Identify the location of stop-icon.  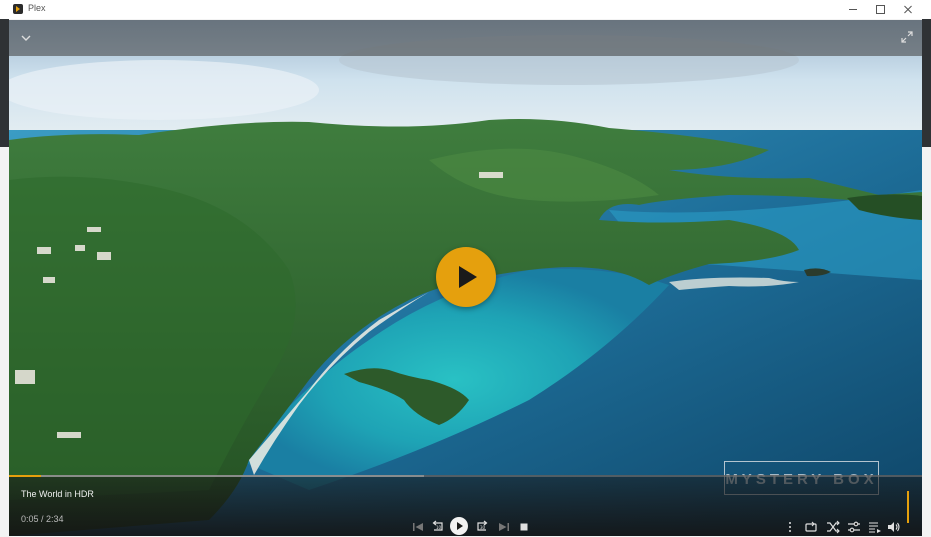
(524, 527).